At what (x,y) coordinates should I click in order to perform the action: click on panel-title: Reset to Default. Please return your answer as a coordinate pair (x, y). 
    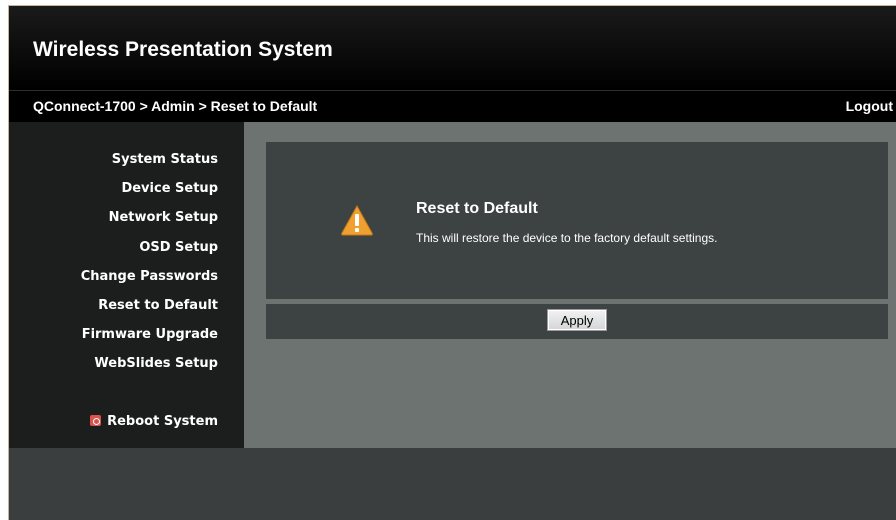
    Looking at the image, I should click on (477, 208).